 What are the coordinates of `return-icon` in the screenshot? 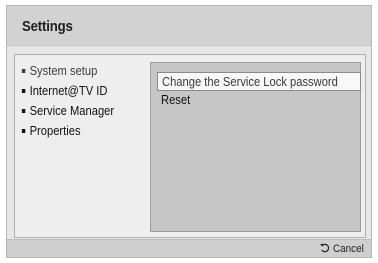 It's located at (324, 248).